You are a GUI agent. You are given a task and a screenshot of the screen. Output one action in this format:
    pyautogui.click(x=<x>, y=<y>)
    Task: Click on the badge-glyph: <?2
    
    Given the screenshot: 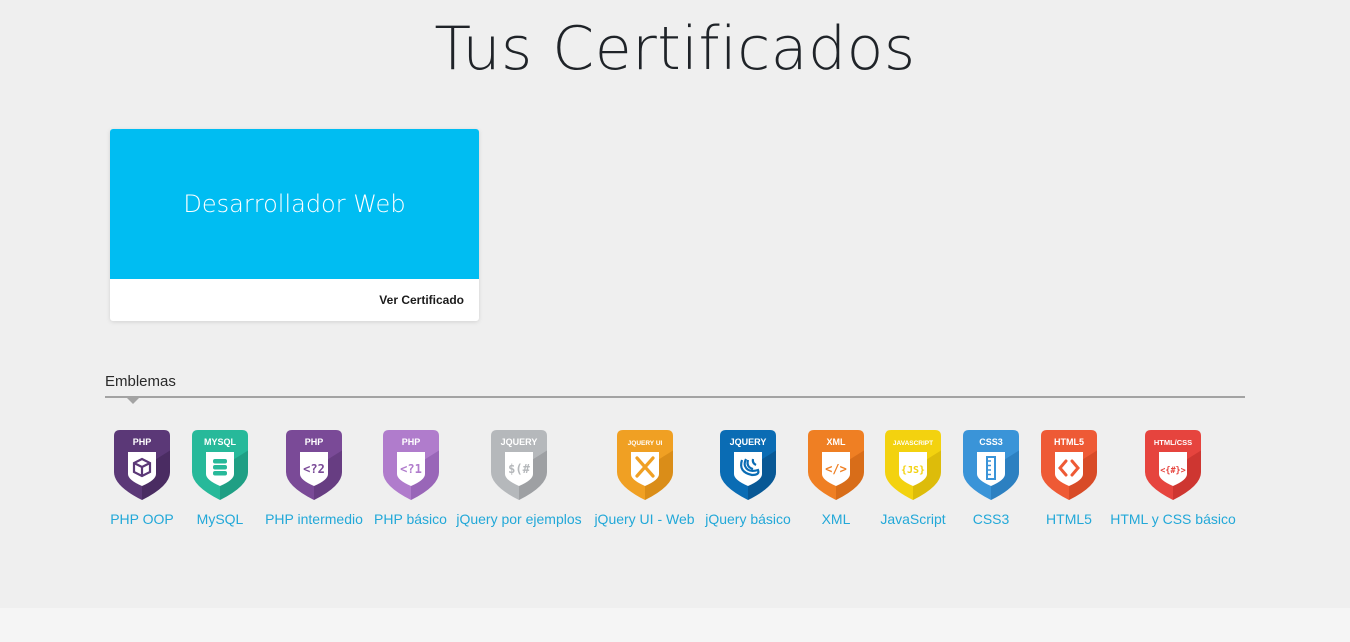 What is the action you would take?
    pyautogui.click(x=314, y=469)
    